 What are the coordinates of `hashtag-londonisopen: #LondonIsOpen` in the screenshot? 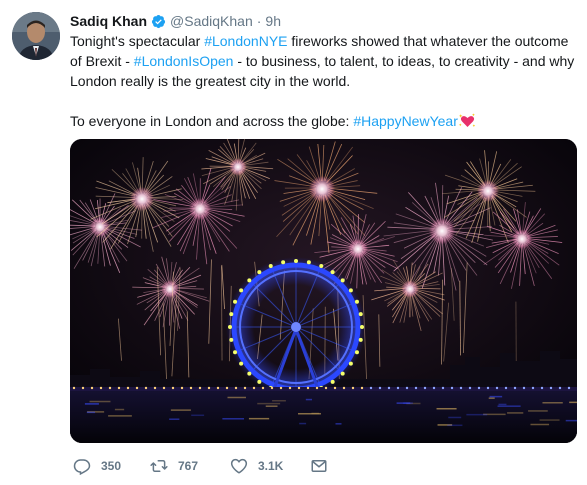 It's located at (184, 61).